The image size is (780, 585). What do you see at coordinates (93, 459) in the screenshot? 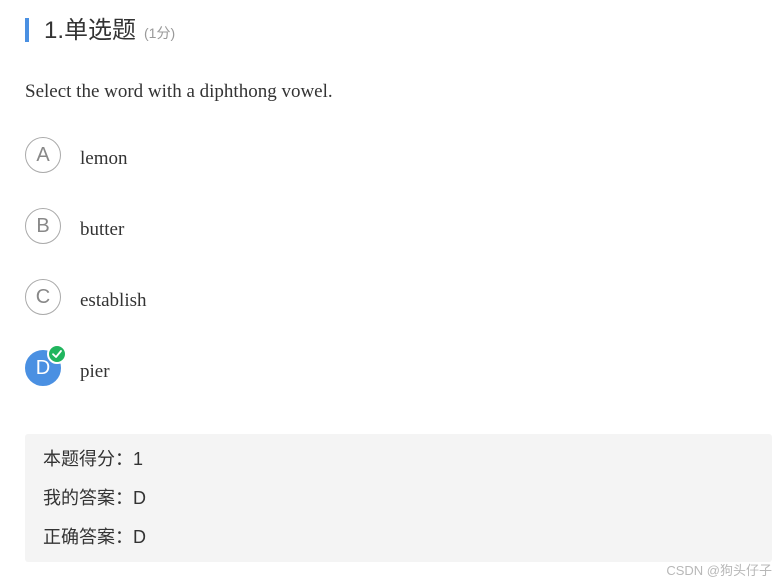
I see `score-result: 本题得分：1` at bounding box center [93, 459].